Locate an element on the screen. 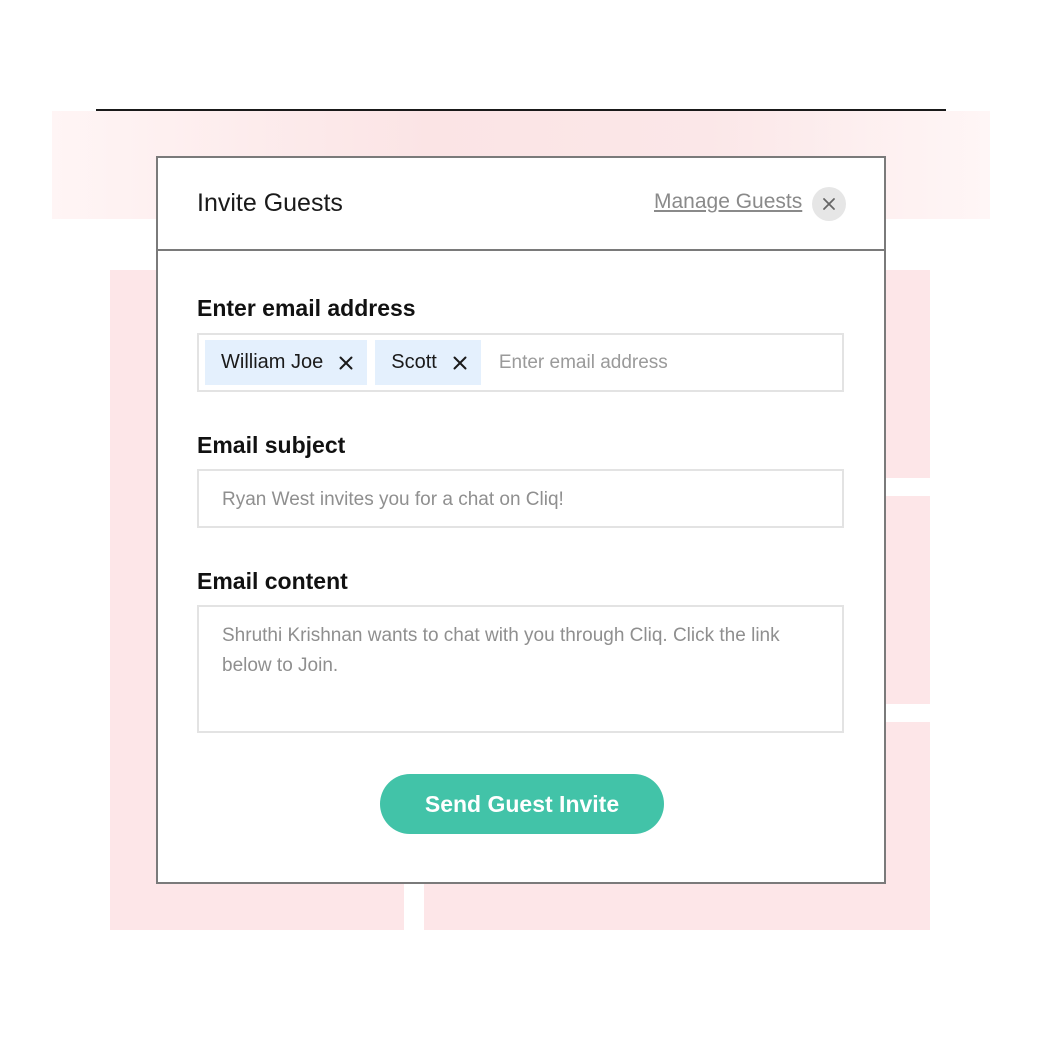 This screenshot has width=1040, height=1040. send-guest-invite-button: Send Guest Invite is located at coordinates (522, 804).